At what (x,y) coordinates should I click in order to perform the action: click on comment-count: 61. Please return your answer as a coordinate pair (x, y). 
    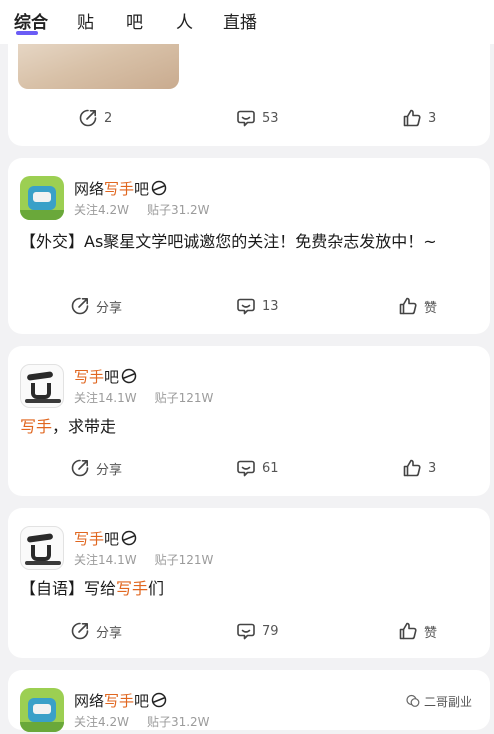
    Looking at the image, I should click on (270, 468).